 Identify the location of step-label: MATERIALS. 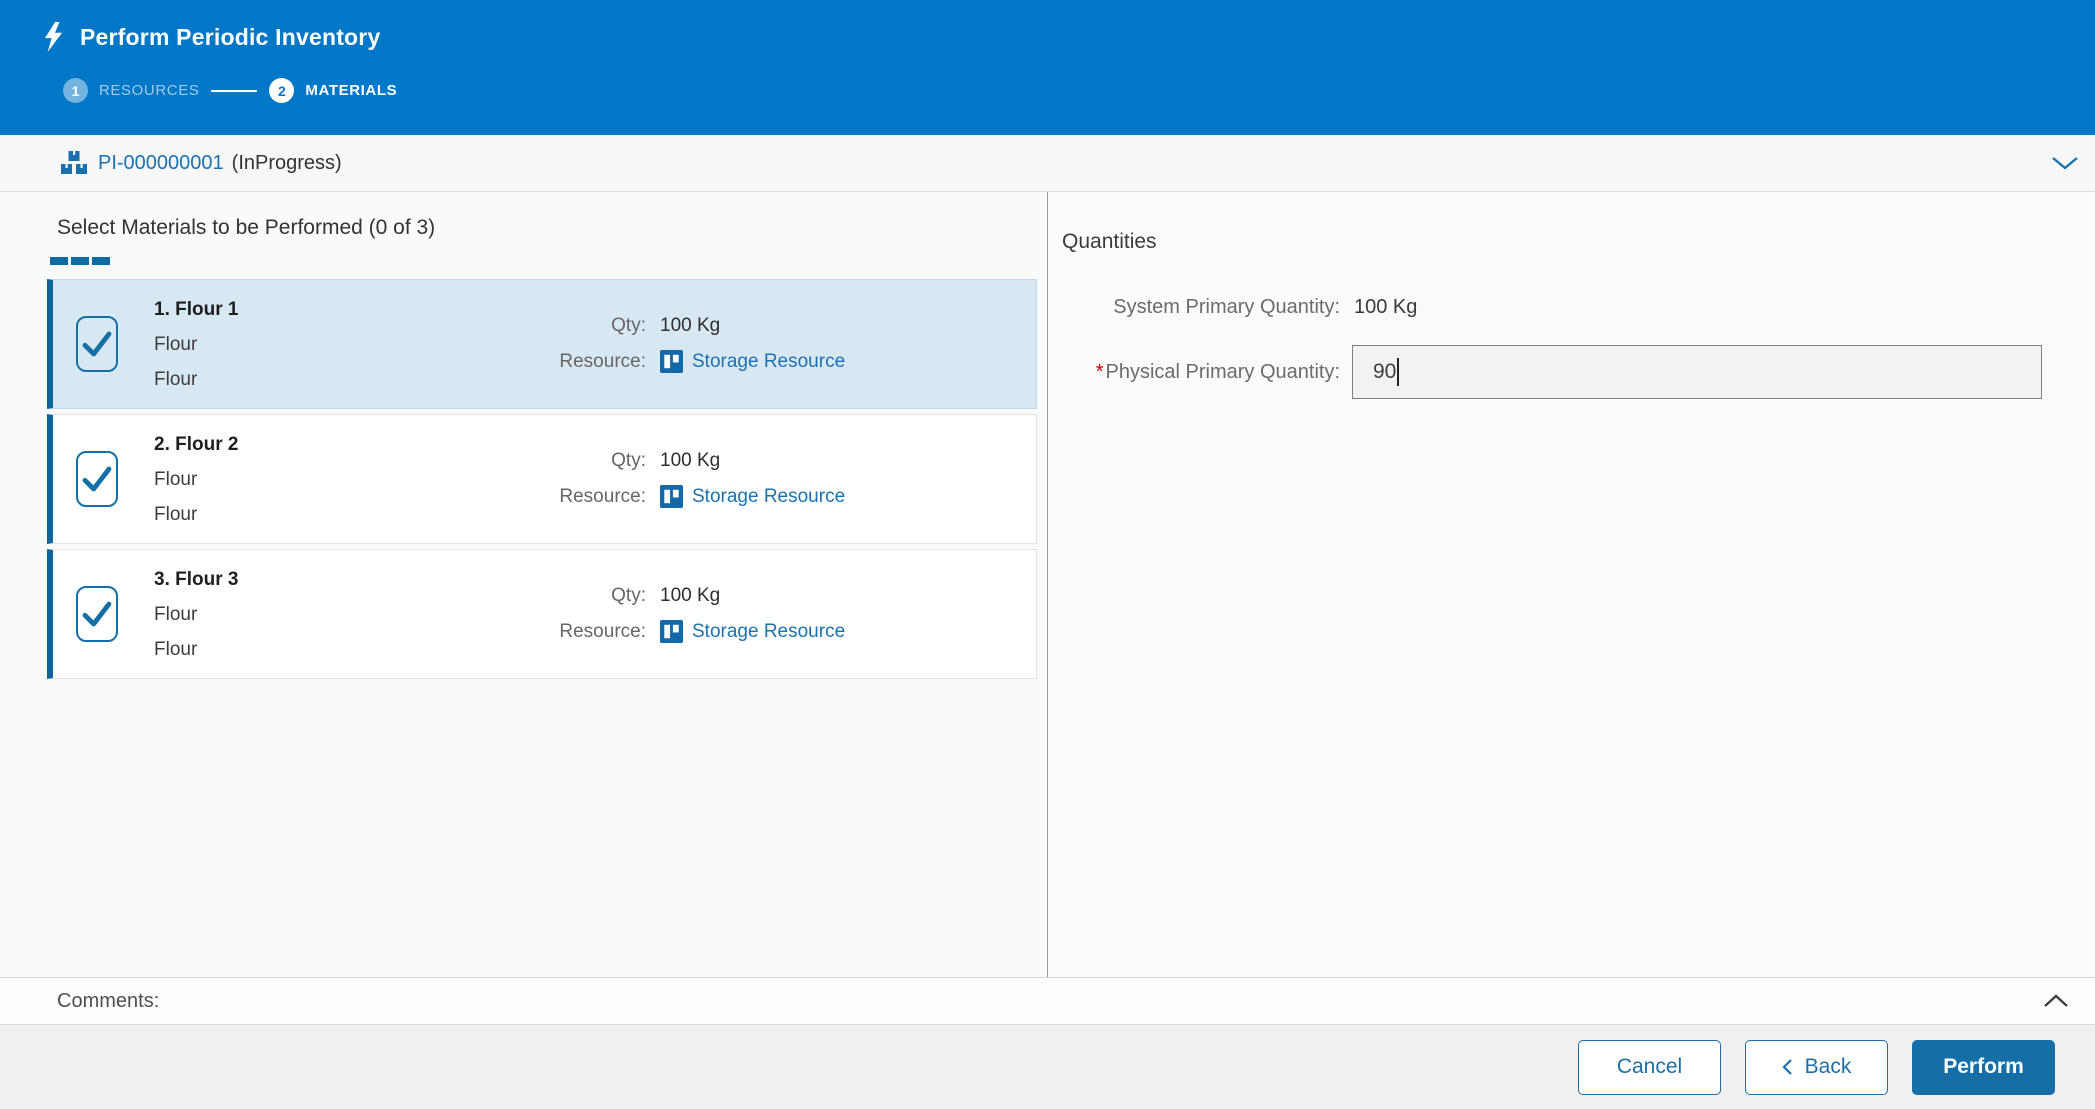
(351, 90).